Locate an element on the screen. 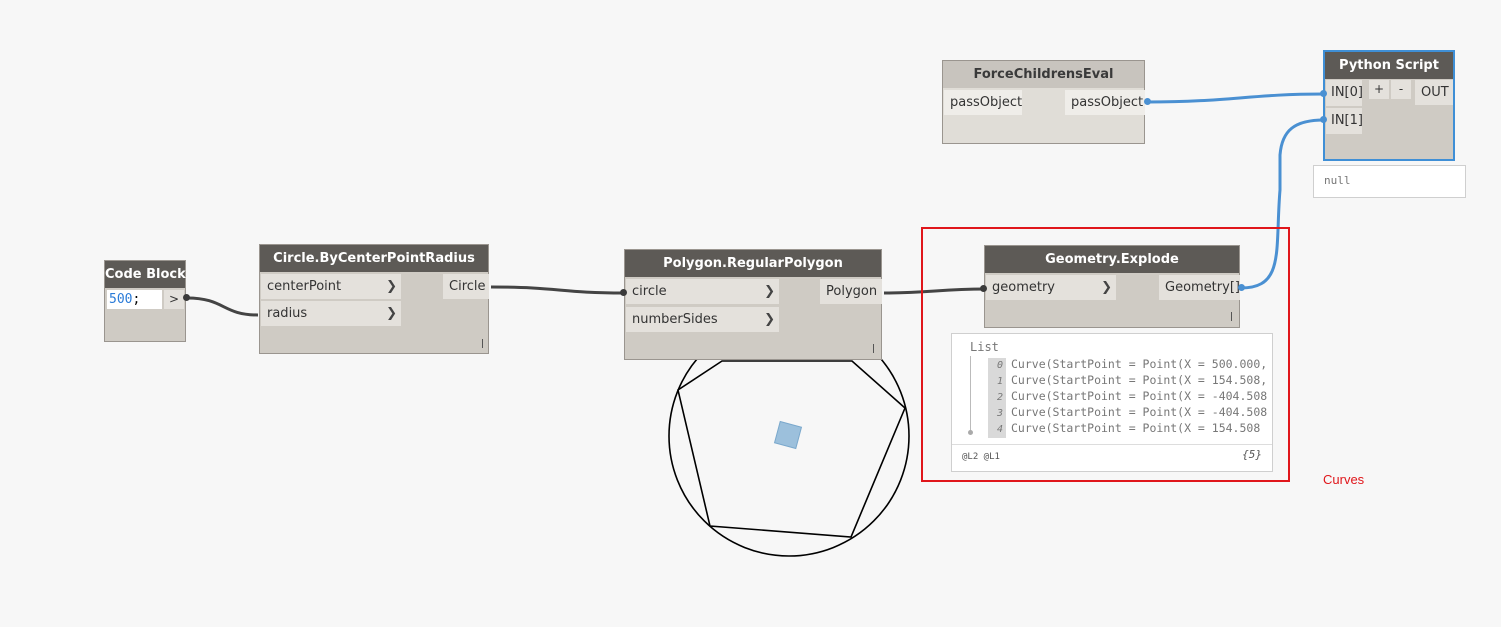 The height and width of the screenshot is (627, 1501). input-port-in1: IN[1] is located at coordinates (1344, 121).